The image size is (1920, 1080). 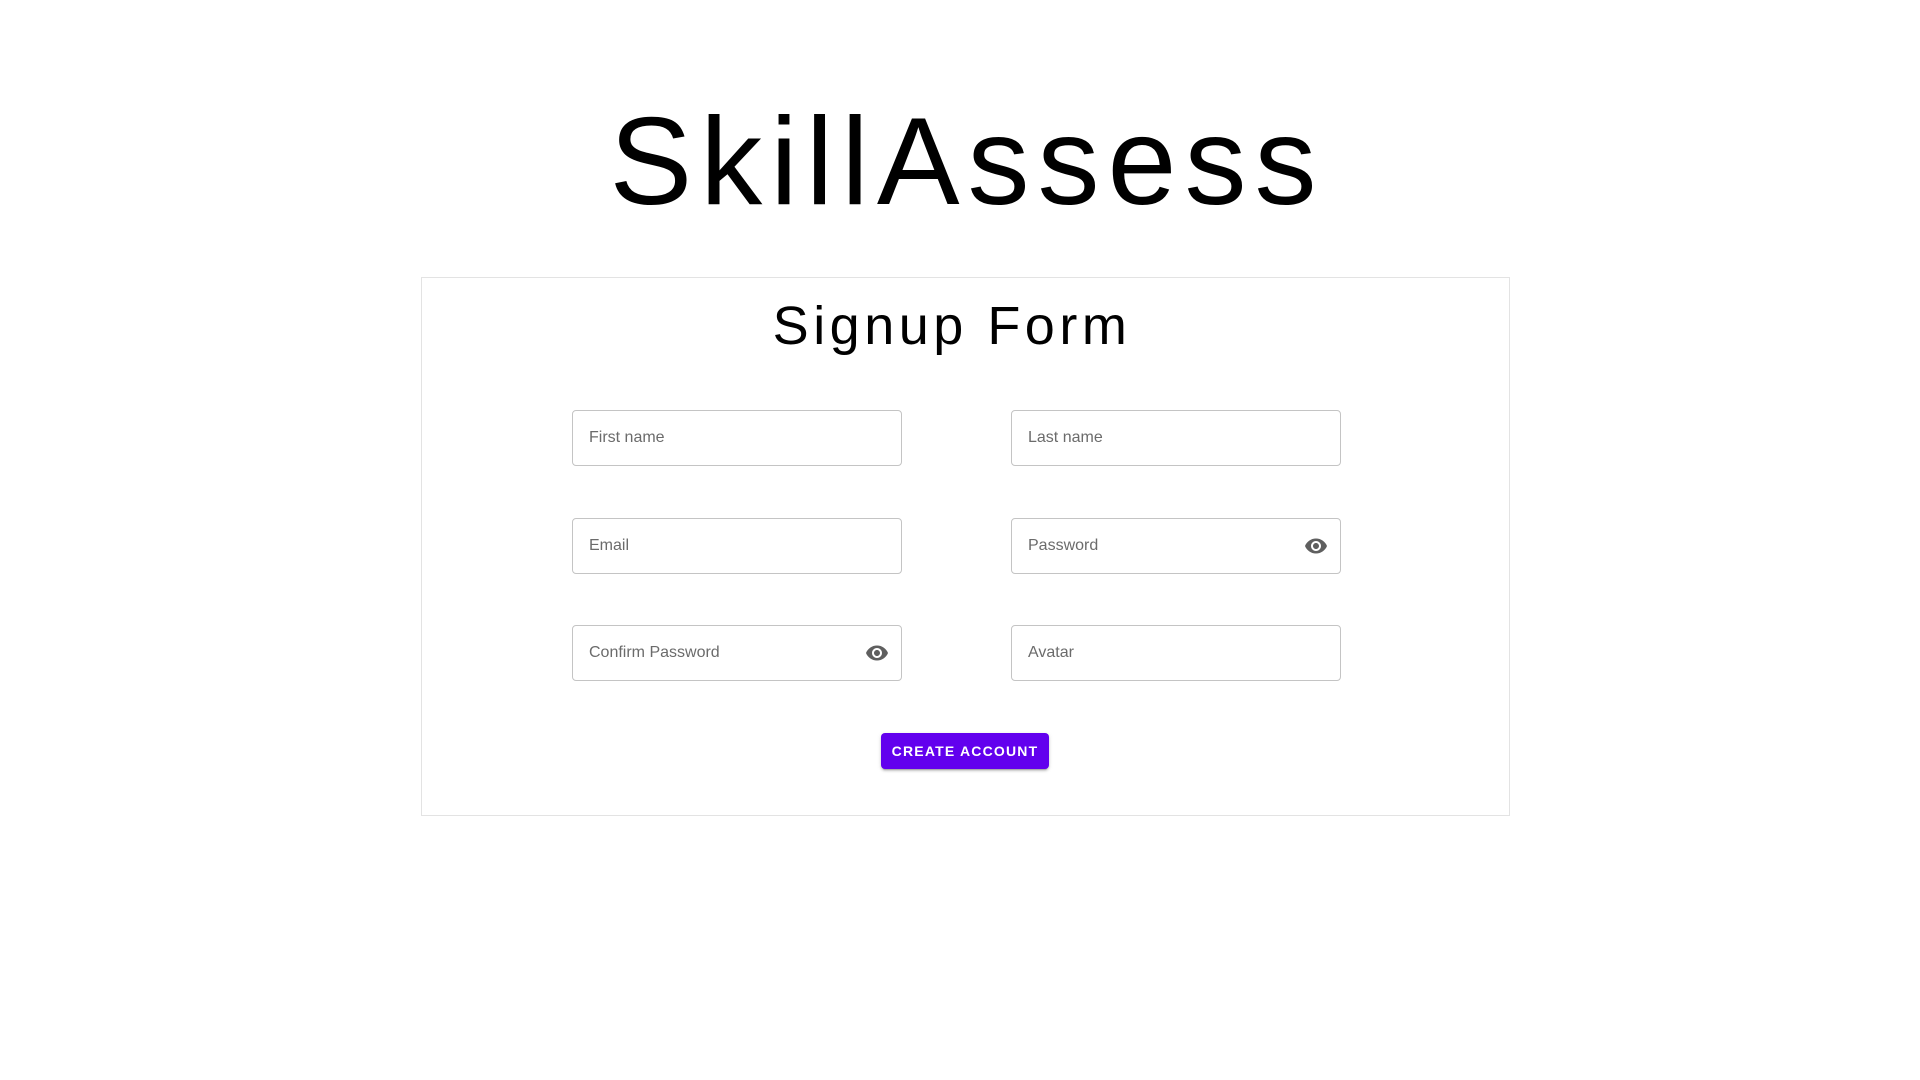 I want to click on avatar-input, so click(x=1176, y=653).